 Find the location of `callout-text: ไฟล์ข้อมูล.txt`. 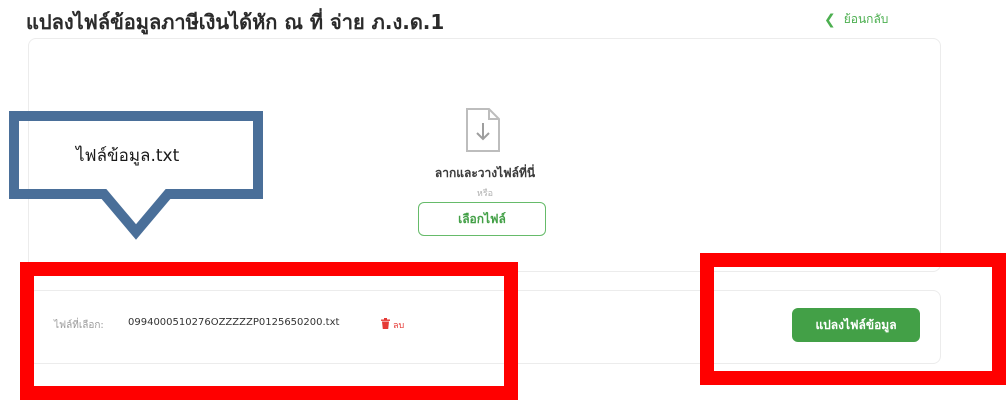

callout-text: ไฟล์ข้อมูล.txt is located at coordinates (128, 156).